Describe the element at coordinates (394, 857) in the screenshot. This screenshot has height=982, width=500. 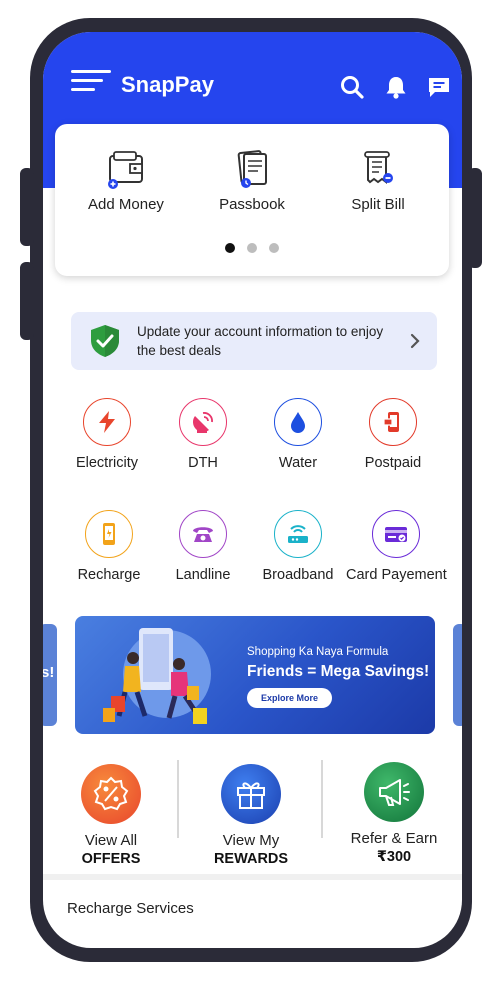
I see `refer-amount-label: ₹300` at that location.